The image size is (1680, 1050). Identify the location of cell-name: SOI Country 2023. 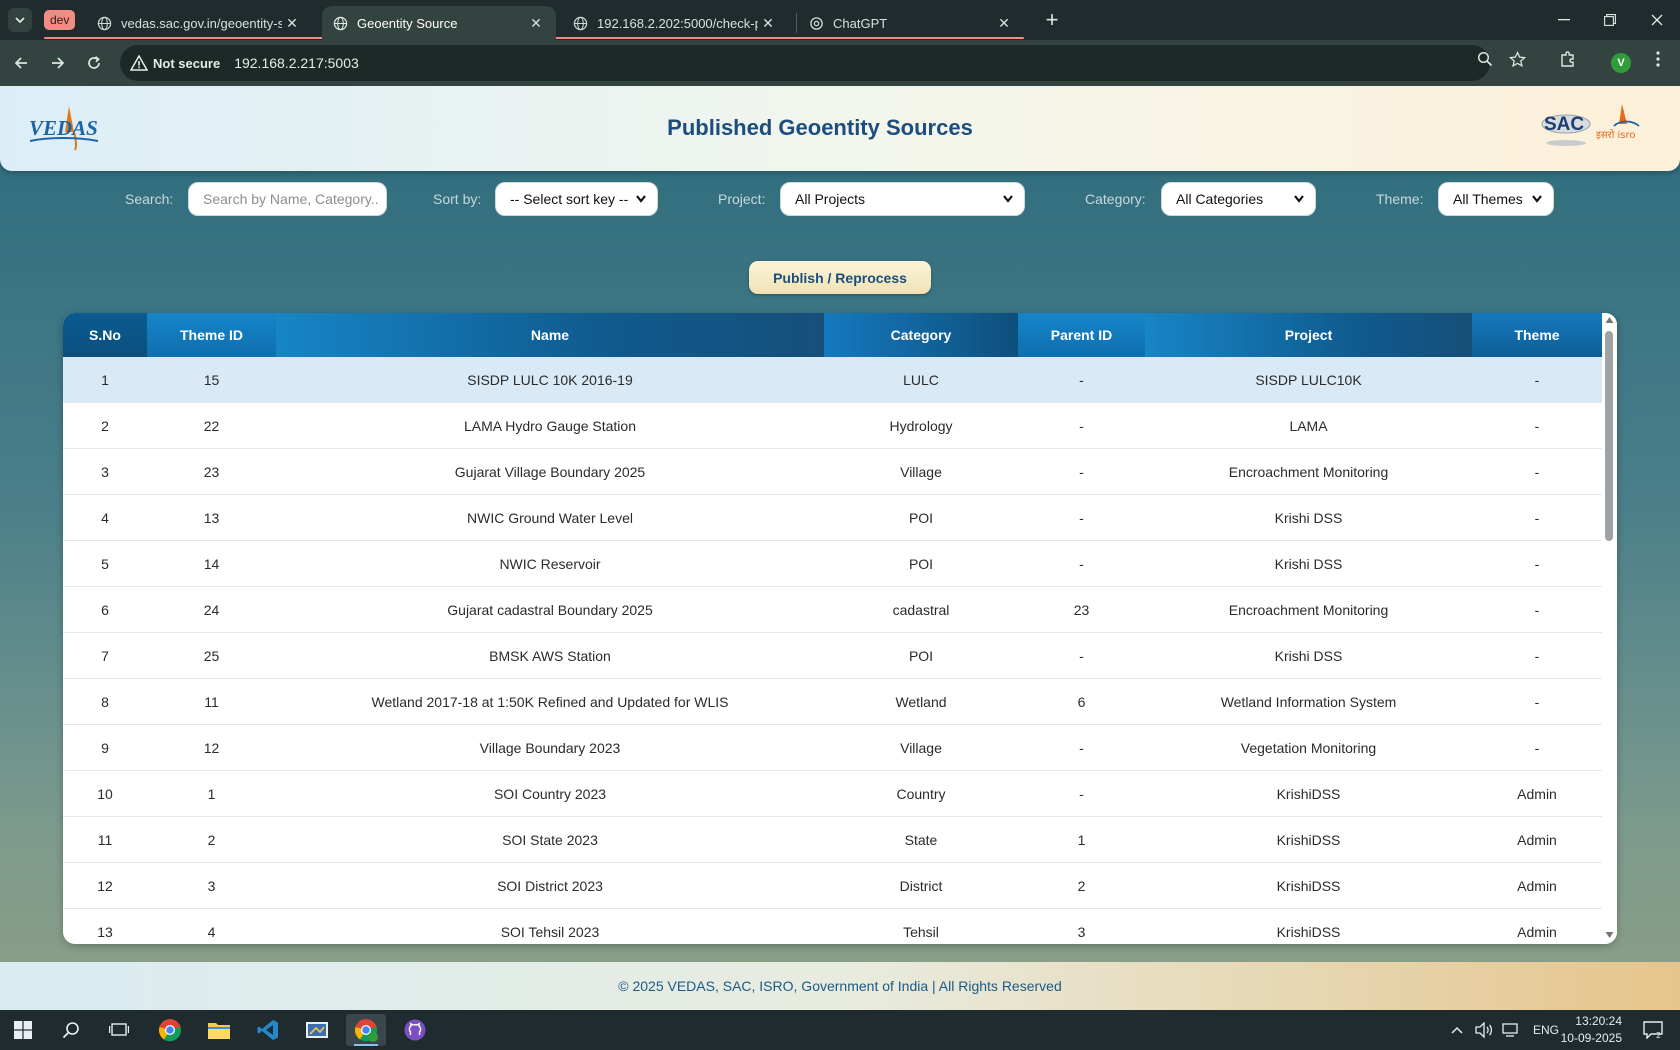
(550, 794).